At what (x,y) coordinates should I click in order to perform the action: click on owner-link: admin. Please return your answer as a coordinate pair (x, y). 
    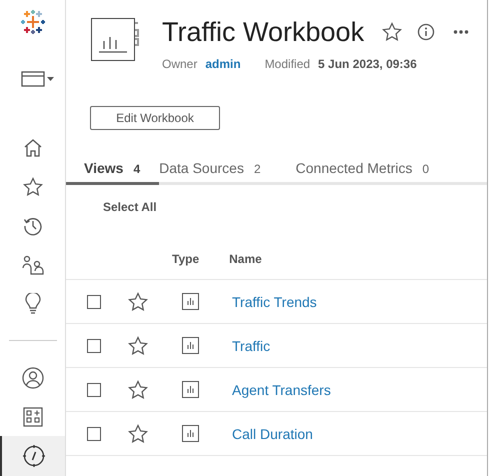
    Looking at the image, I should click on (223, 64).